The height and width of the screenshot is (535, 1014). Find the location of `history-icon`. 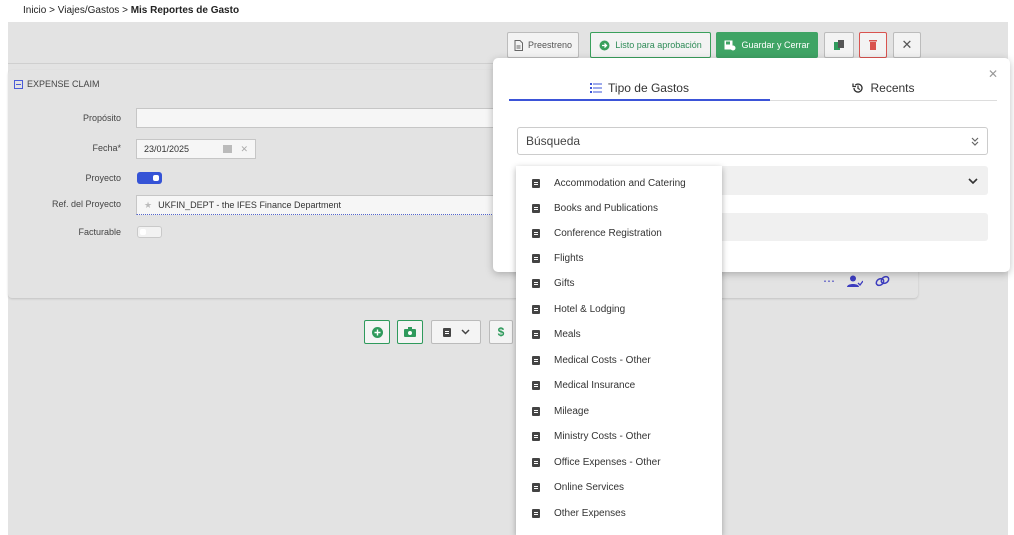

history-icon is located at coordinates (858, 88).